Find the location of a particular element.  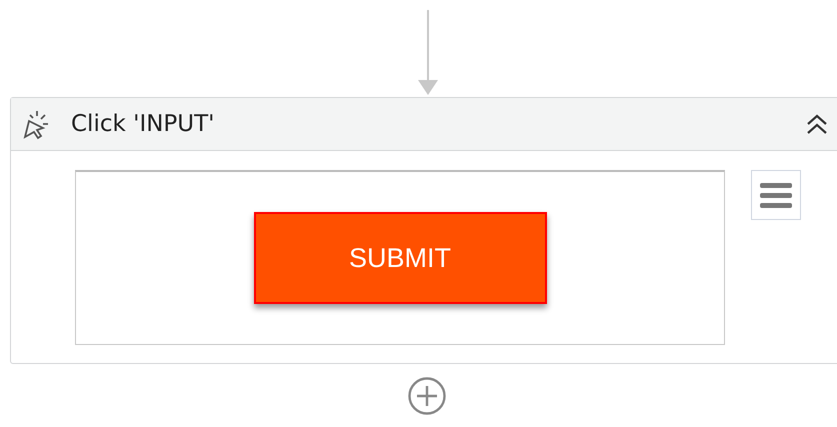

menu-icon is located at coordinates (776, 195).